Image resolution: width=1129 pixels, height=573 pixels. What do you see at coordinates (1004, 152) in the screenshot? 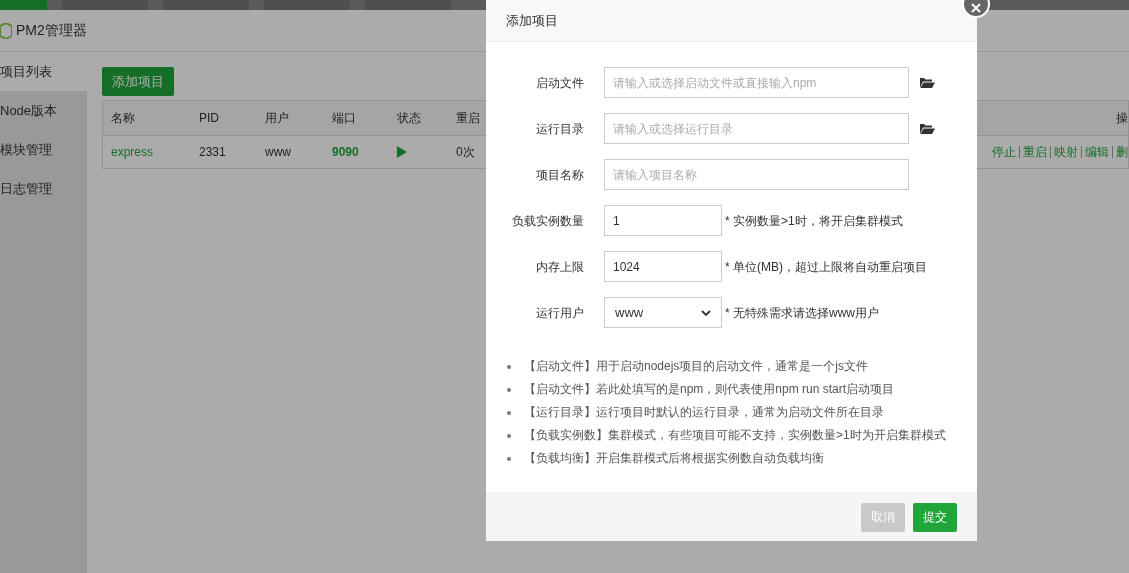
I see `action-link: 停止` at bounding box center [1004, 152].